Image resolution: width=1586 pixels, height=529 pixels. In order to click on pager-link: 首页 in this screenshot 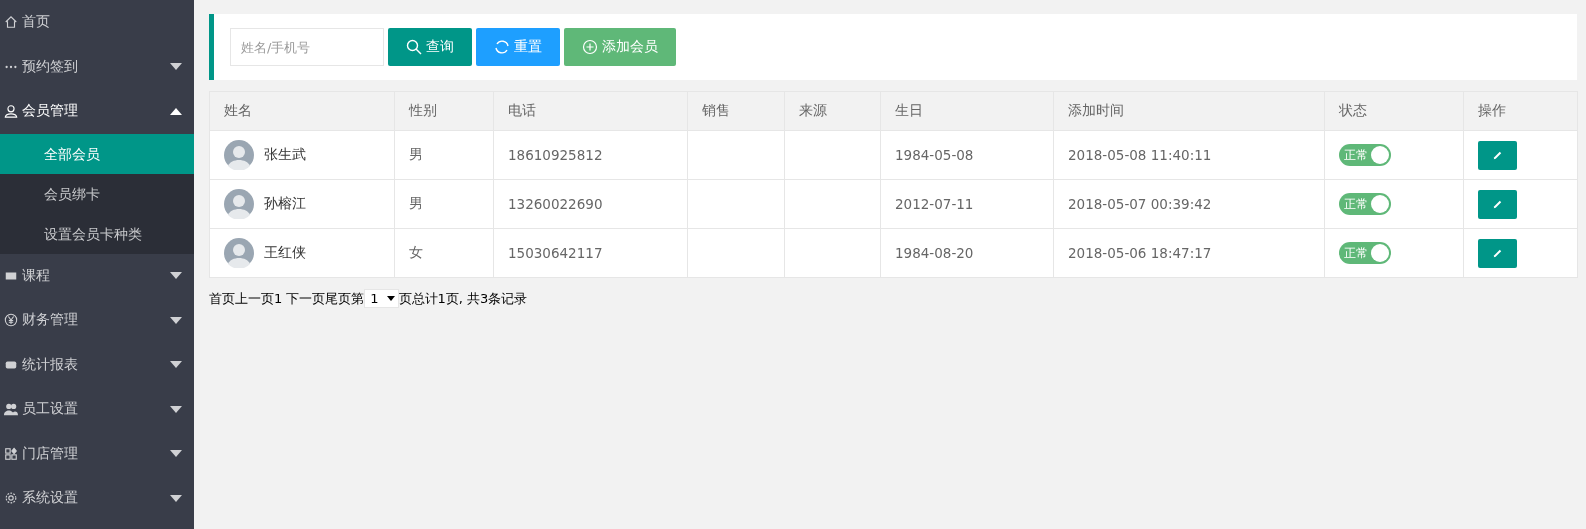, I will do `click(222, 298)`.